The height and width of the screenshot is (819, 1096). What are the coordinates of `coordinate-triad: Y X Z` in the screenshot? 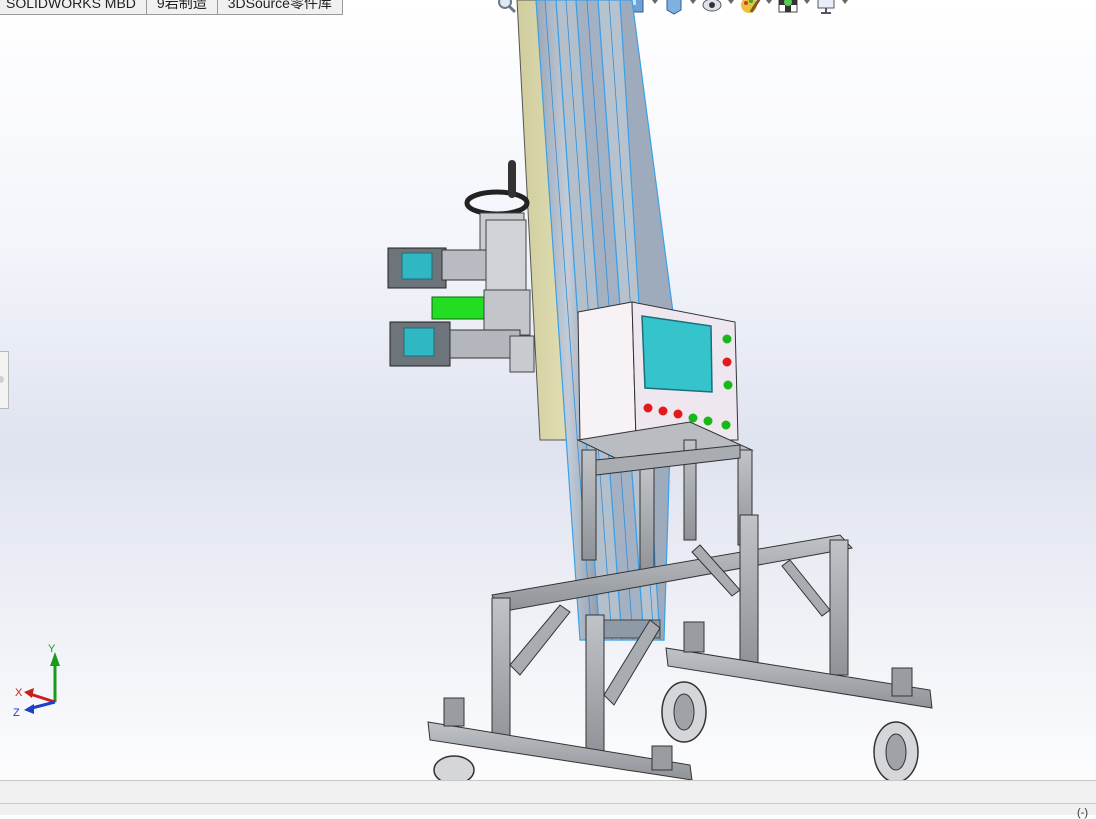 It's located at (36, 681).